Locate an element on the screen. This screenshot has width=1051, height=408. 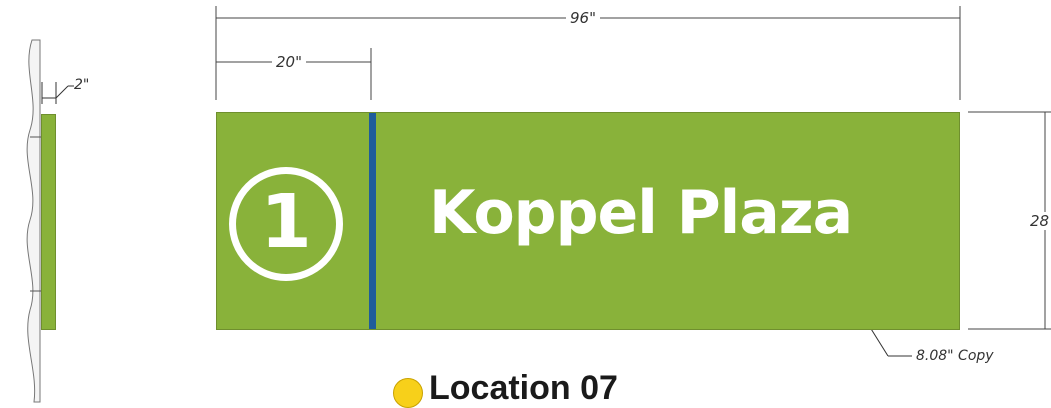
number-circle: 1 is located at coordinates (286, 224).